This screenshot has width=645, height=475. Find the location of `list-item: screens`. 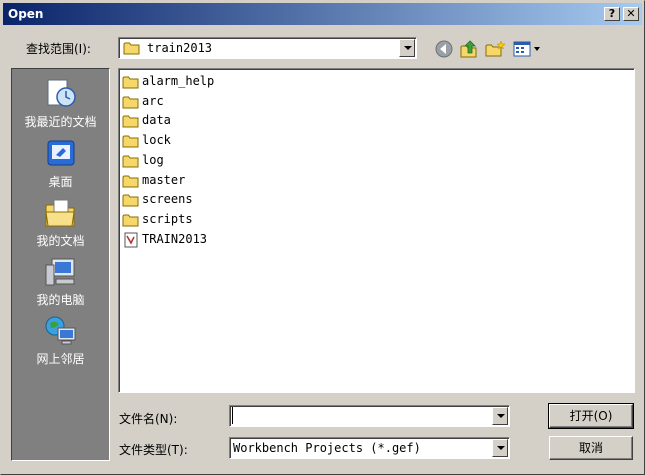

list-item: screens is located at coordinates (222, 199).